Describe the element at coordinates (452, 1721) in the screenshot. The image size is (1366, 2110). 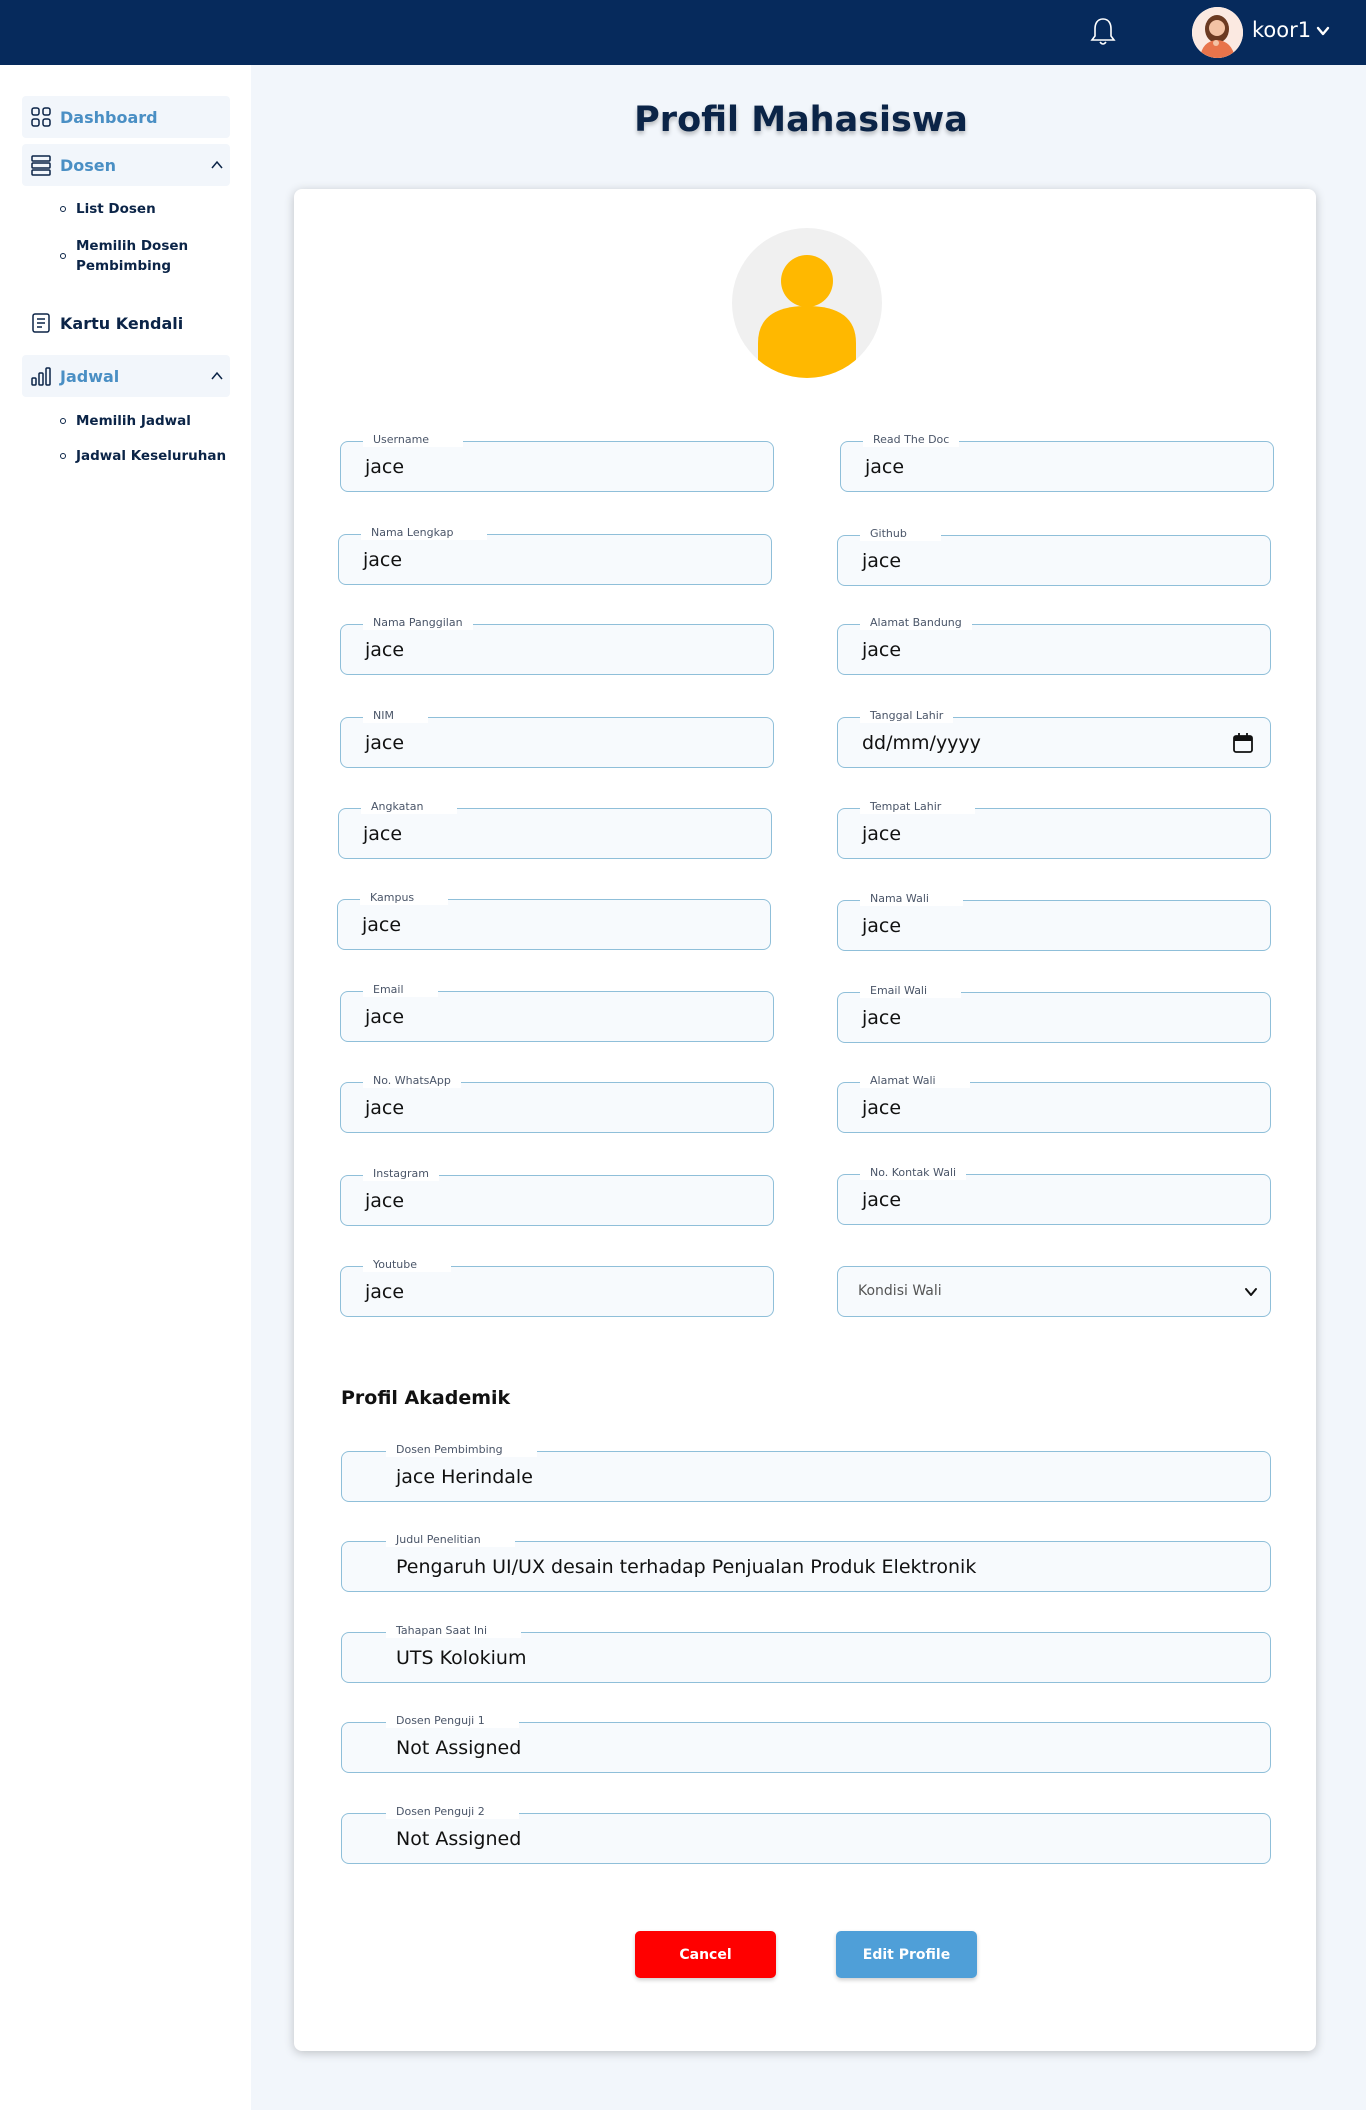
I see `field-label: Dosen Penguji 1` at that location.